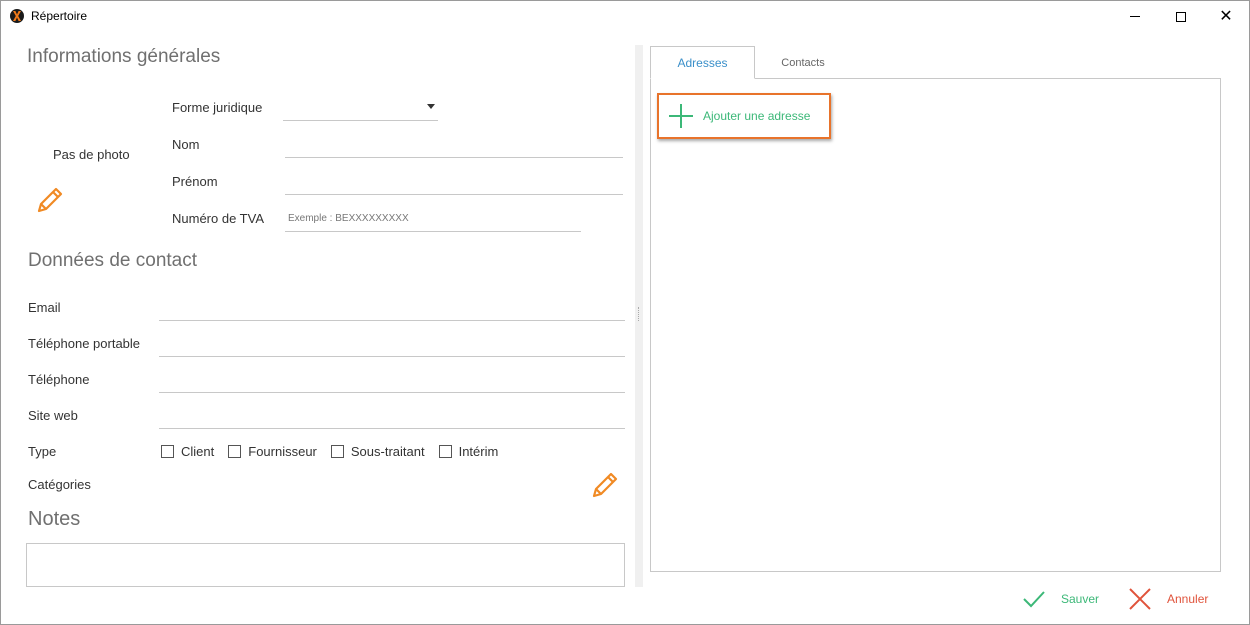 Image resolution: width=1250 pixels, height=625 pixels. I want to click on mobile-label: Téléphone portable, so click(84, 343).